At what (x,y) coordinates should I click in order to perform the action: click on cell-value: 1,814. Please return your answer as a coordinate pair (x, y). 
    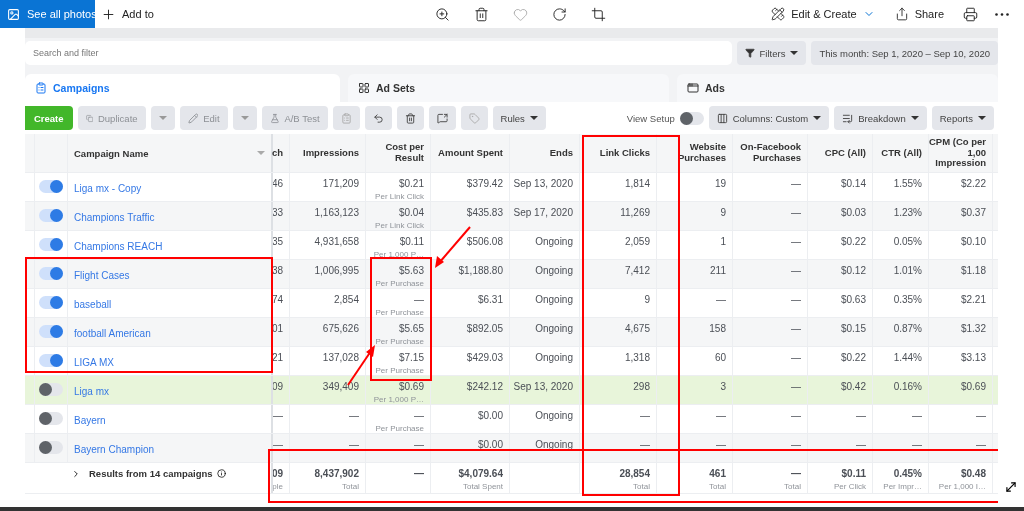
    Looking at the image, I should click on (637, 183).